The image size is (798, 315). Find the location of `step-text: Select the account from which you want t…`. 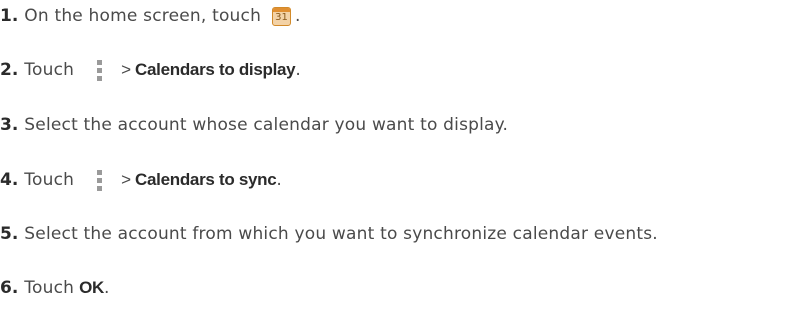

step-text: Select the account from which you want t… is located at coordinates (341, 234).